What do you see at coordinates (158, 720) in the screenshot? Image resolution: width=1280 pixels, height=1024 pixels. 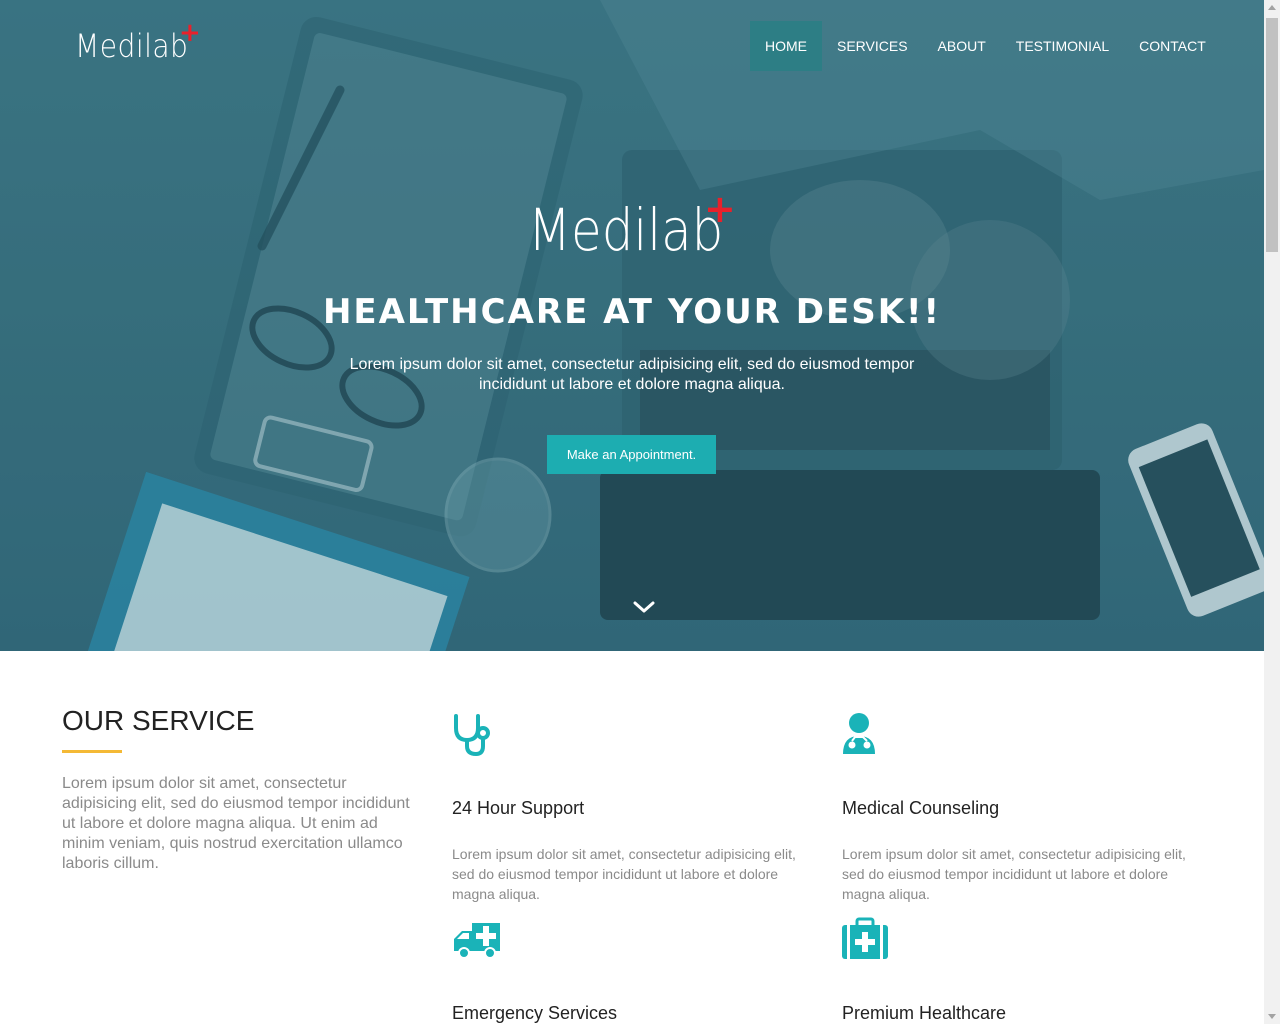 I see `services-heading: OUR SERVICE` at bounding box center [158, 720].